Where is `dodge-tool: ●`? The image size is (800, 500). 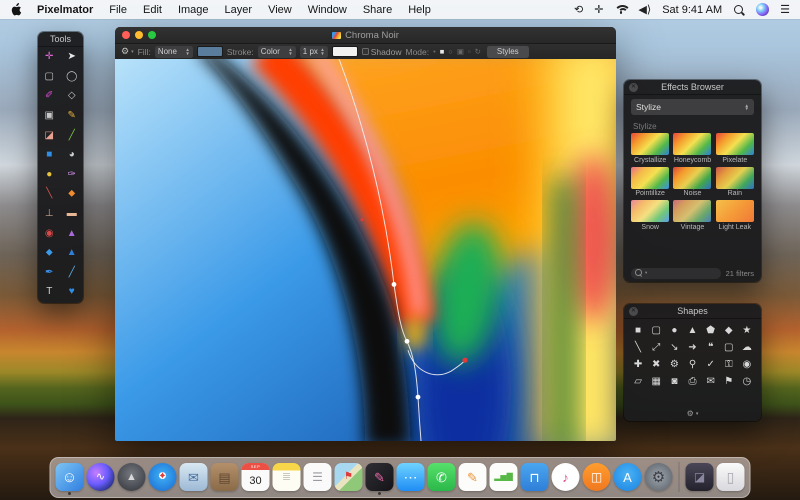
dodge-tool: ● is located at coordinates (49, 175).